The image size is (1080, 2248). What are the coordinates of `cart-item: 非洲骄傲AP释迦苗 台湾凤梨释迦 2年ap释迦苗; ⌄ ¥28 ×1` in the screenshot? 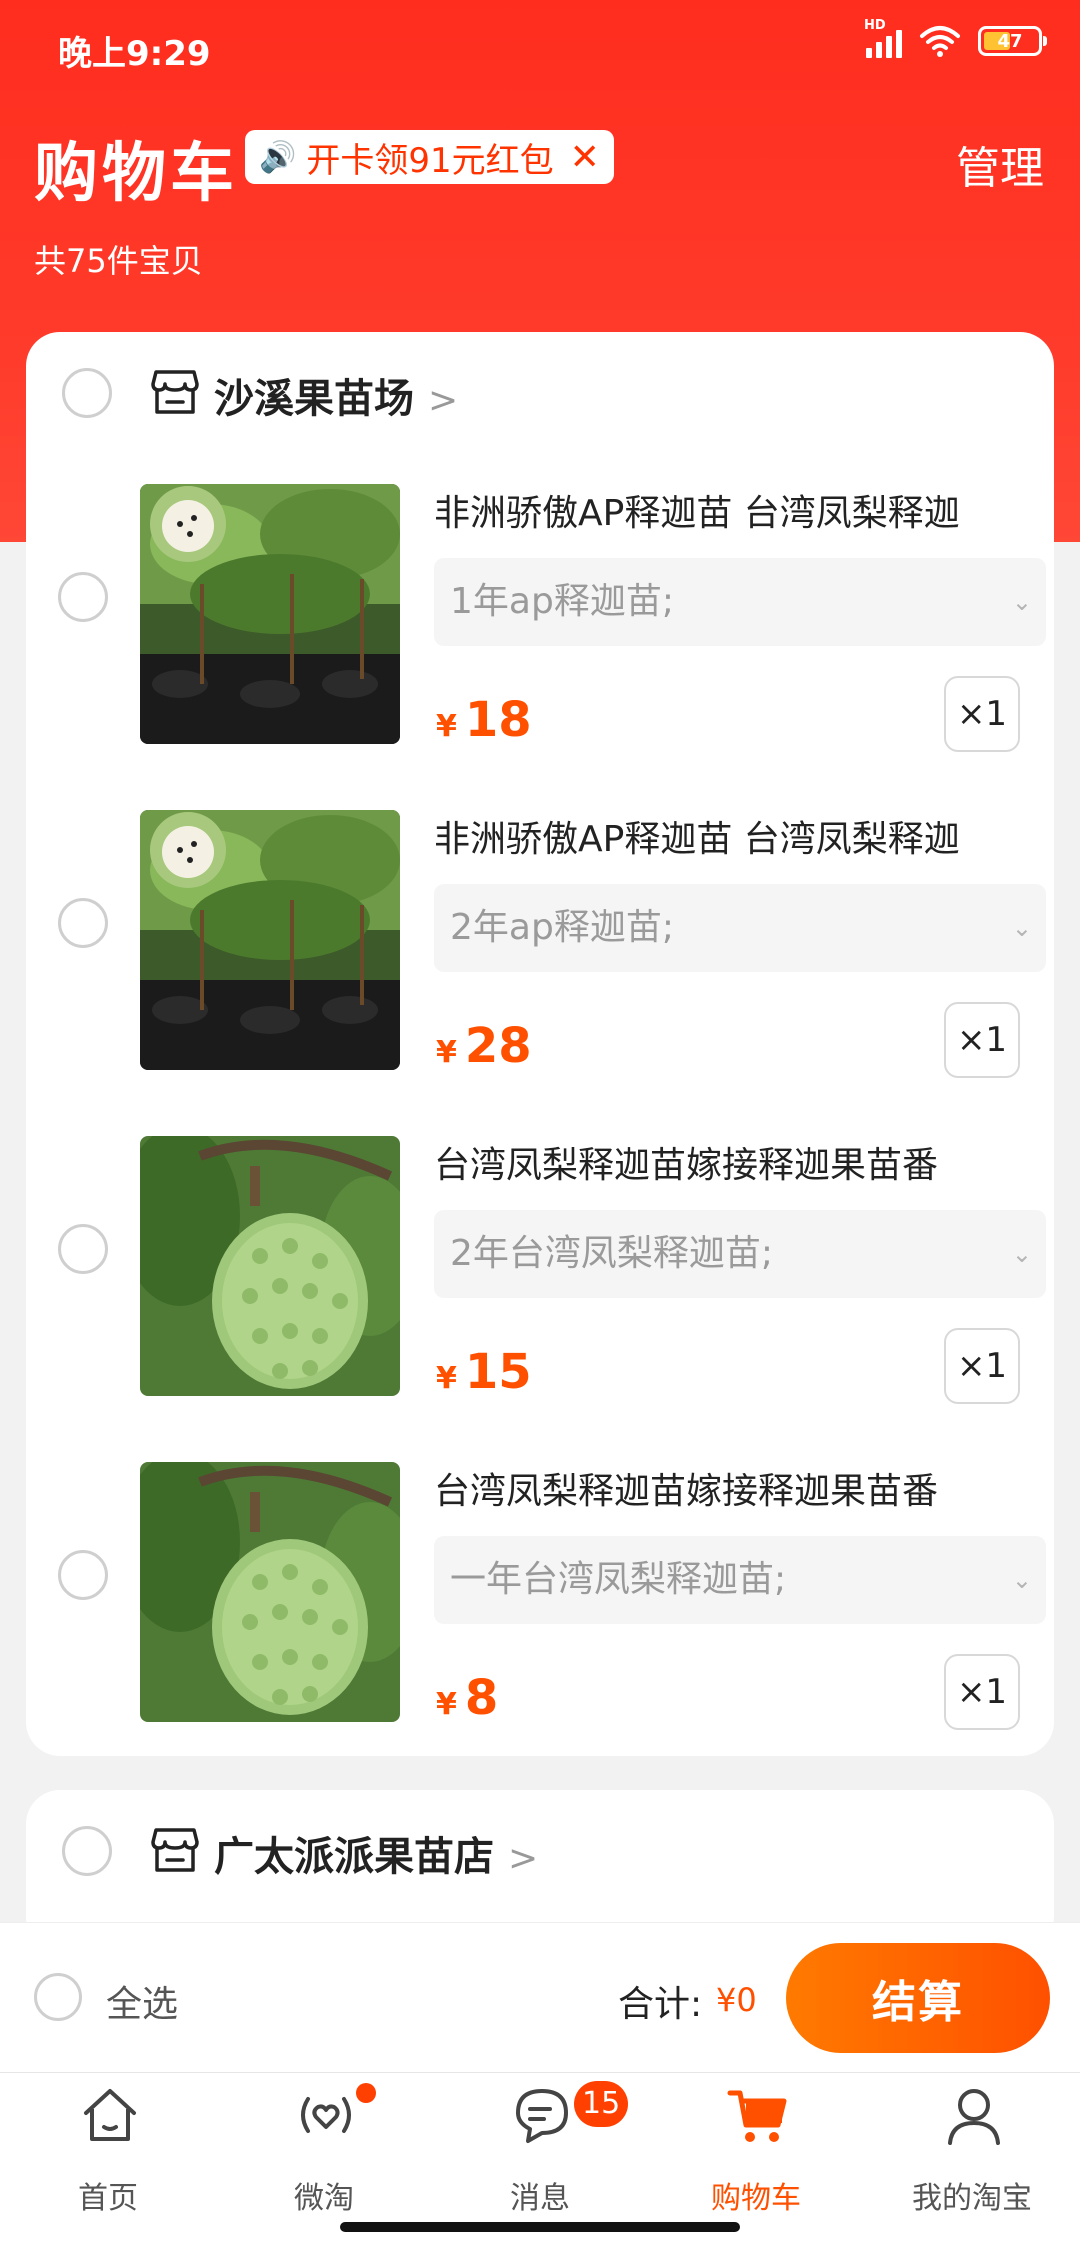 It's located at (540, 944).